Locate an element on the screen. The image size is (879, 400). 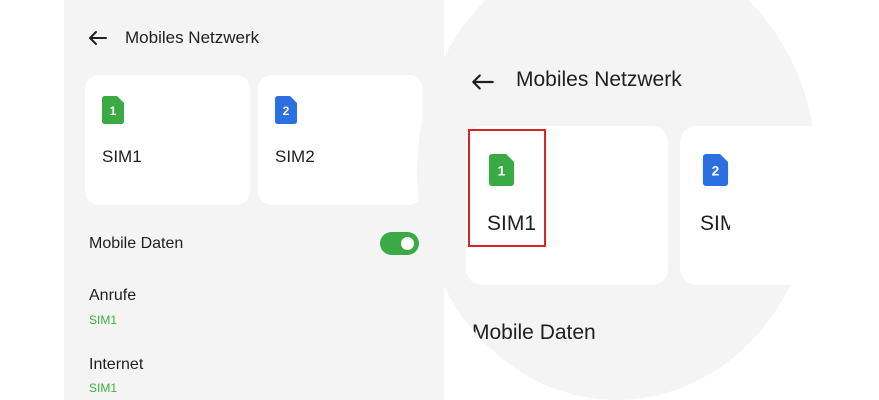
calls-sim-value: SIM1 is located at coordinates (103, 320).